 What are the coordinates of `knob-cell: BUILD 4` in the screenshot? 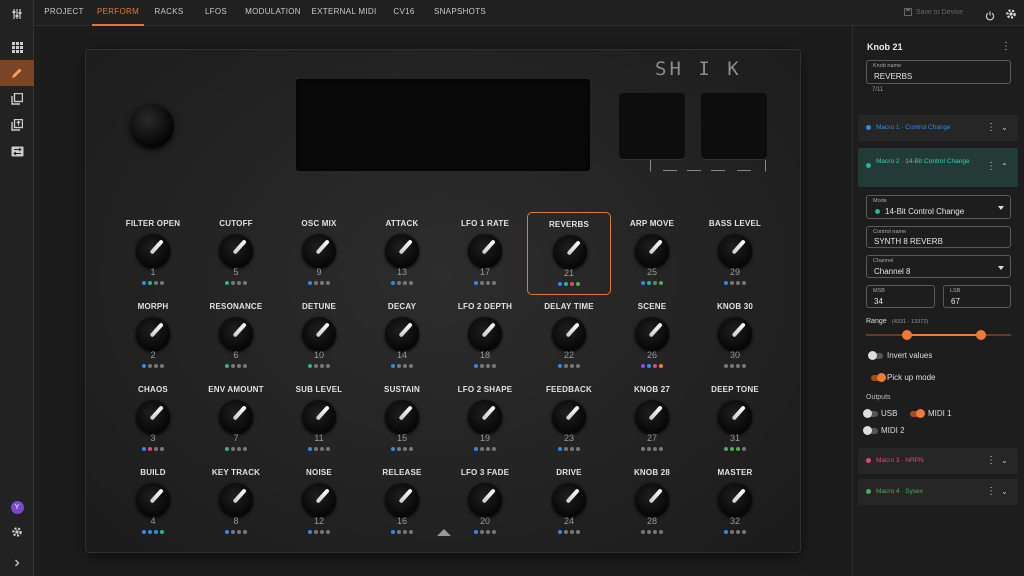 It's located at (153, 502).